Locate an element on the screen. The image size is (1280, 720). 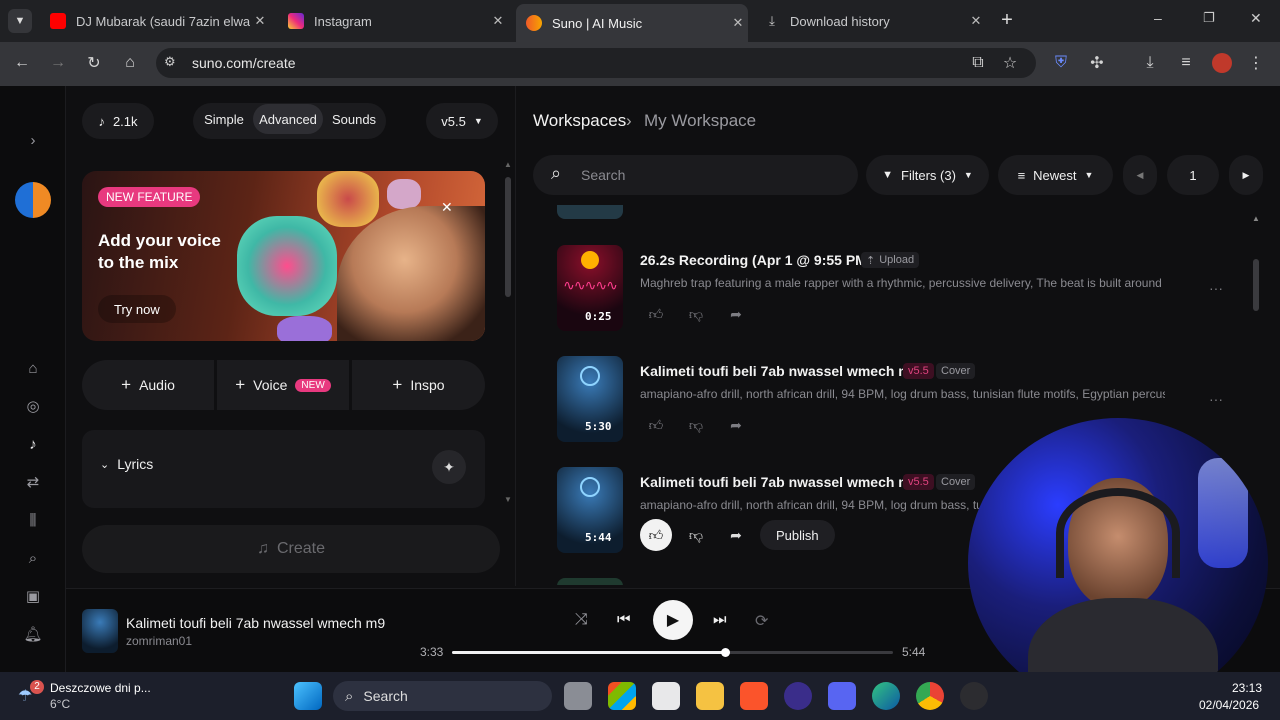
weather-widget: ☂ 2 Deszczowe dni p... 6°C is located at coordinates (88, 697).